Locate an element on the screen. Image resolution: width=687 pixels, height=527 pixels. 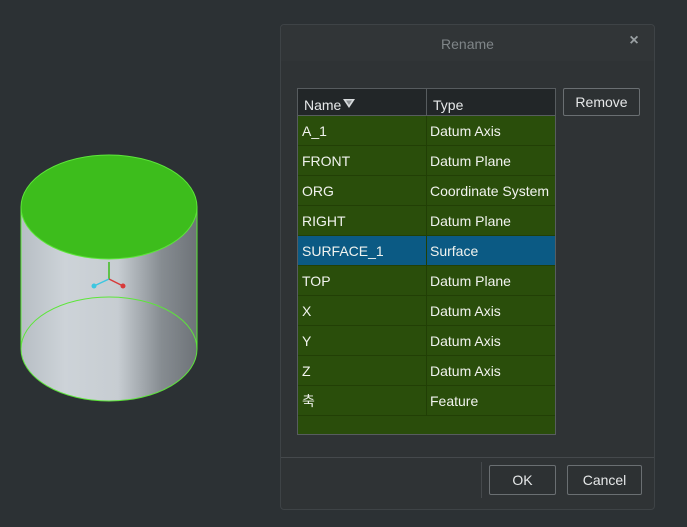
remove-button: Remove is located at coordinates (601, 102).